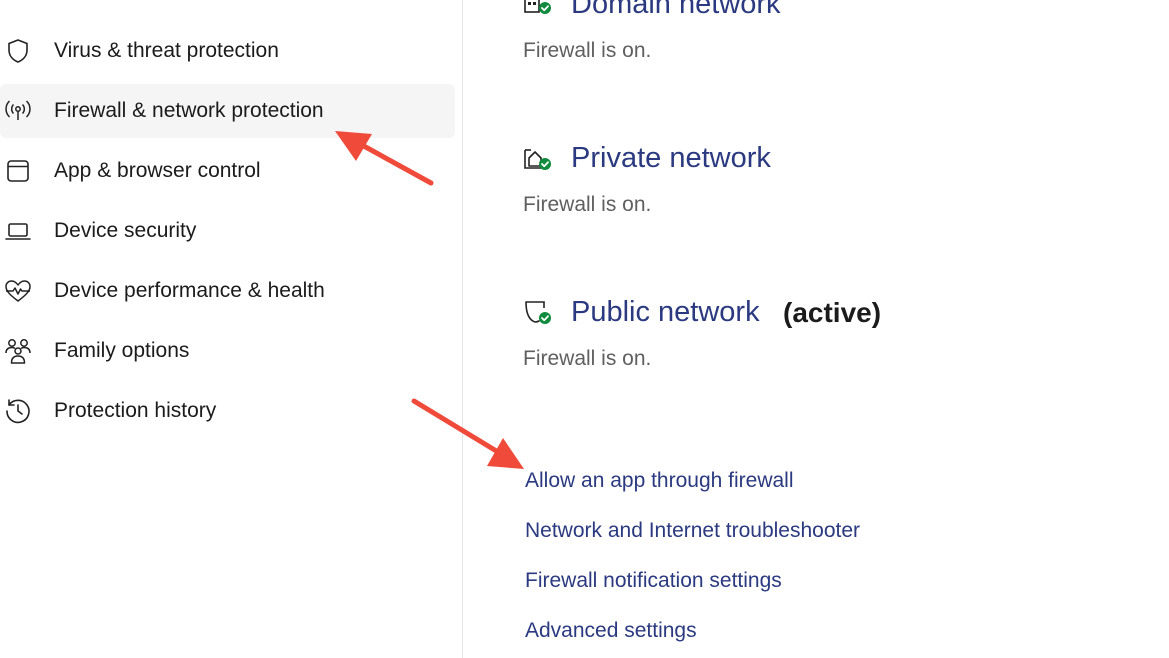  What do you see at coordinates (538, 312) in the screenshot?
I see `public-network-icon` at bounding box center [538, 312].